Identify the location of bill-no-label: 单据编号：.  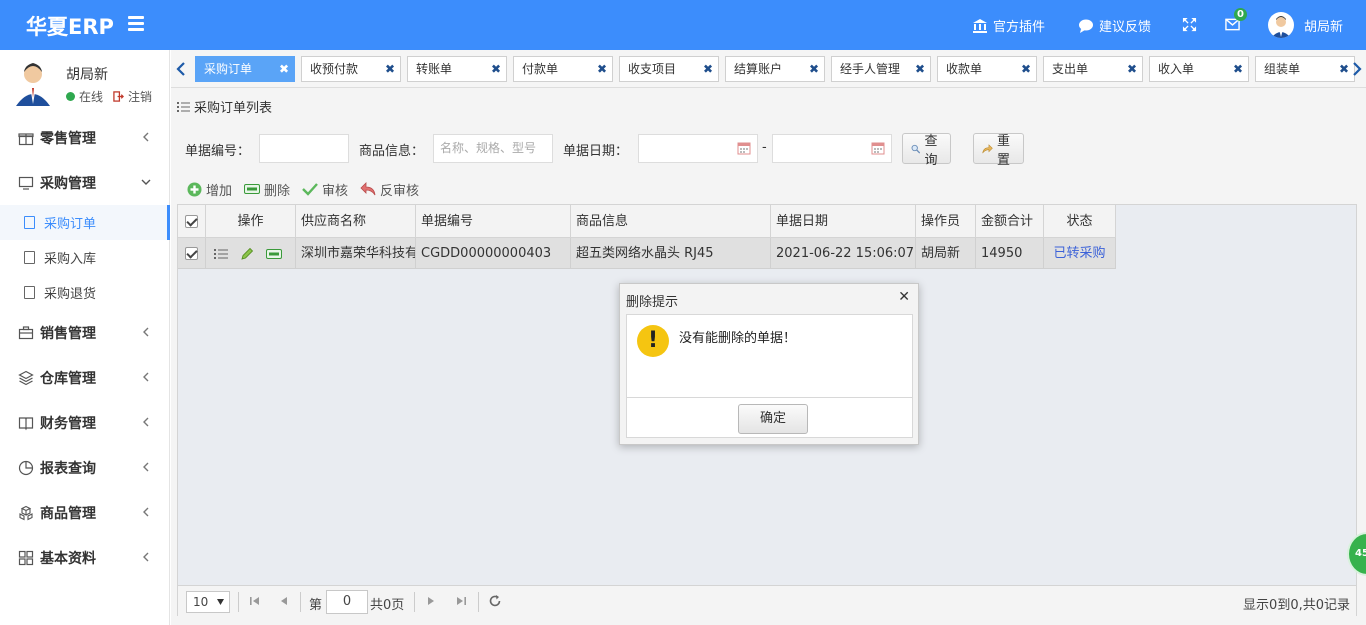
(218, 151).